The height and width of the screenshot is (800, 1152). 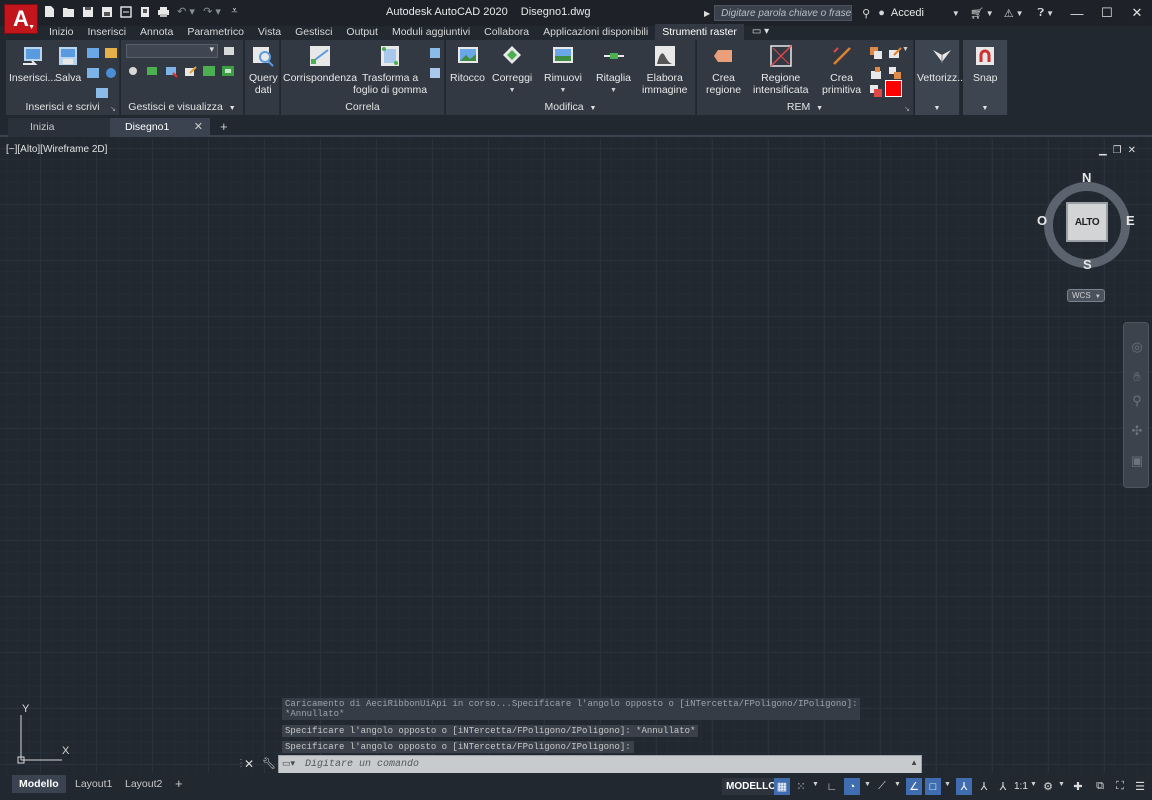 I want to click on correggi-button: Correggi ▼, so click(x=512, y=70).